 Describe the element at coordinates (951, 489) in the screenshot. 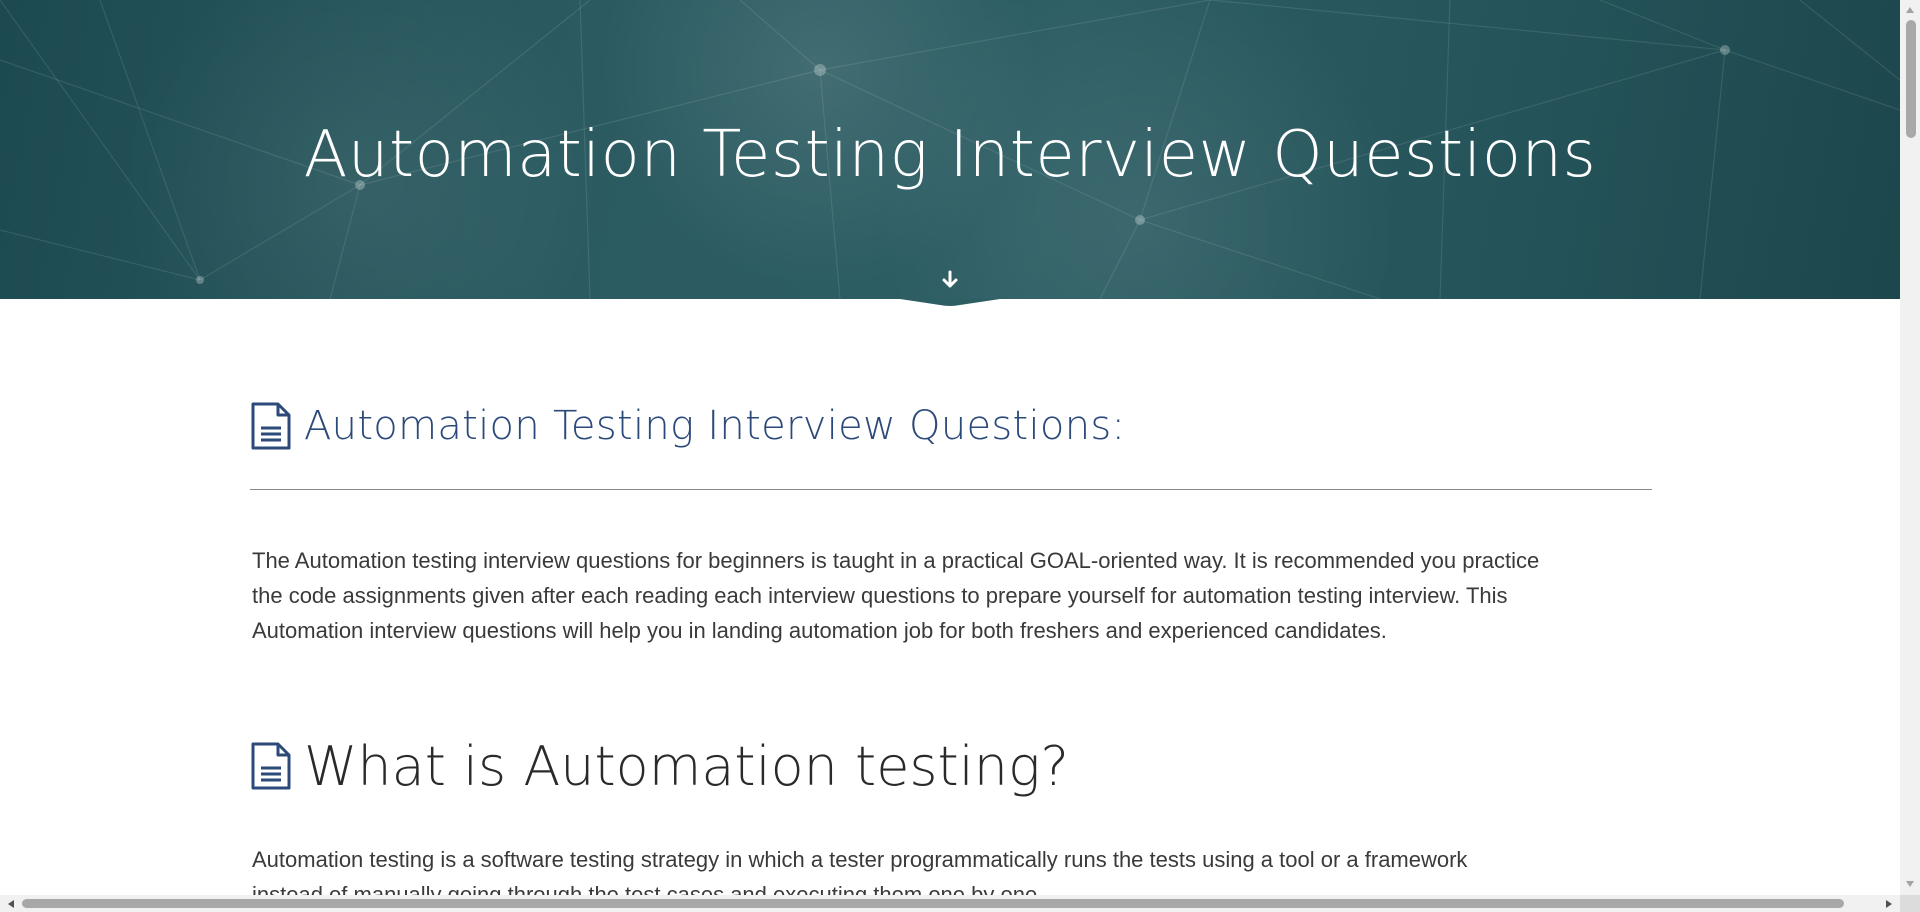

I see `section-divider` at that location.